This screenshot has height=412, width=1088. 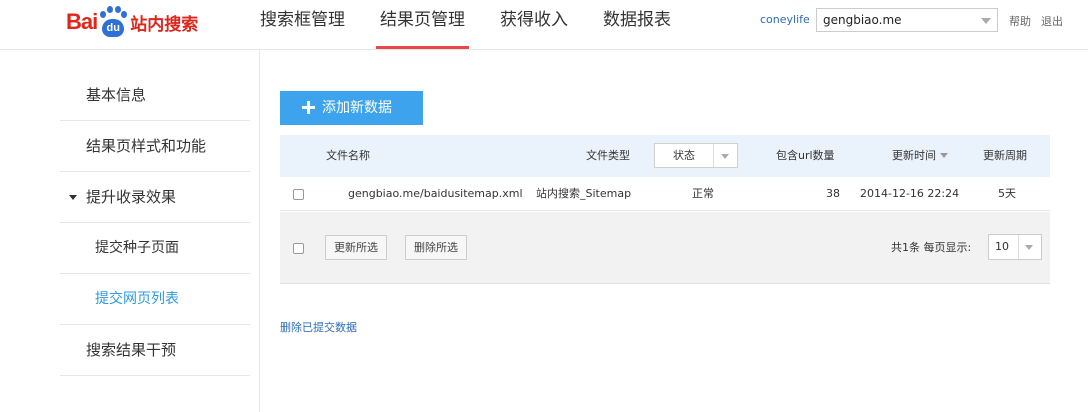 What do you see at coordinates (1052, 21) in the screenshot?
I see `logout-link: 退出` at bounding box center [1052, 21].